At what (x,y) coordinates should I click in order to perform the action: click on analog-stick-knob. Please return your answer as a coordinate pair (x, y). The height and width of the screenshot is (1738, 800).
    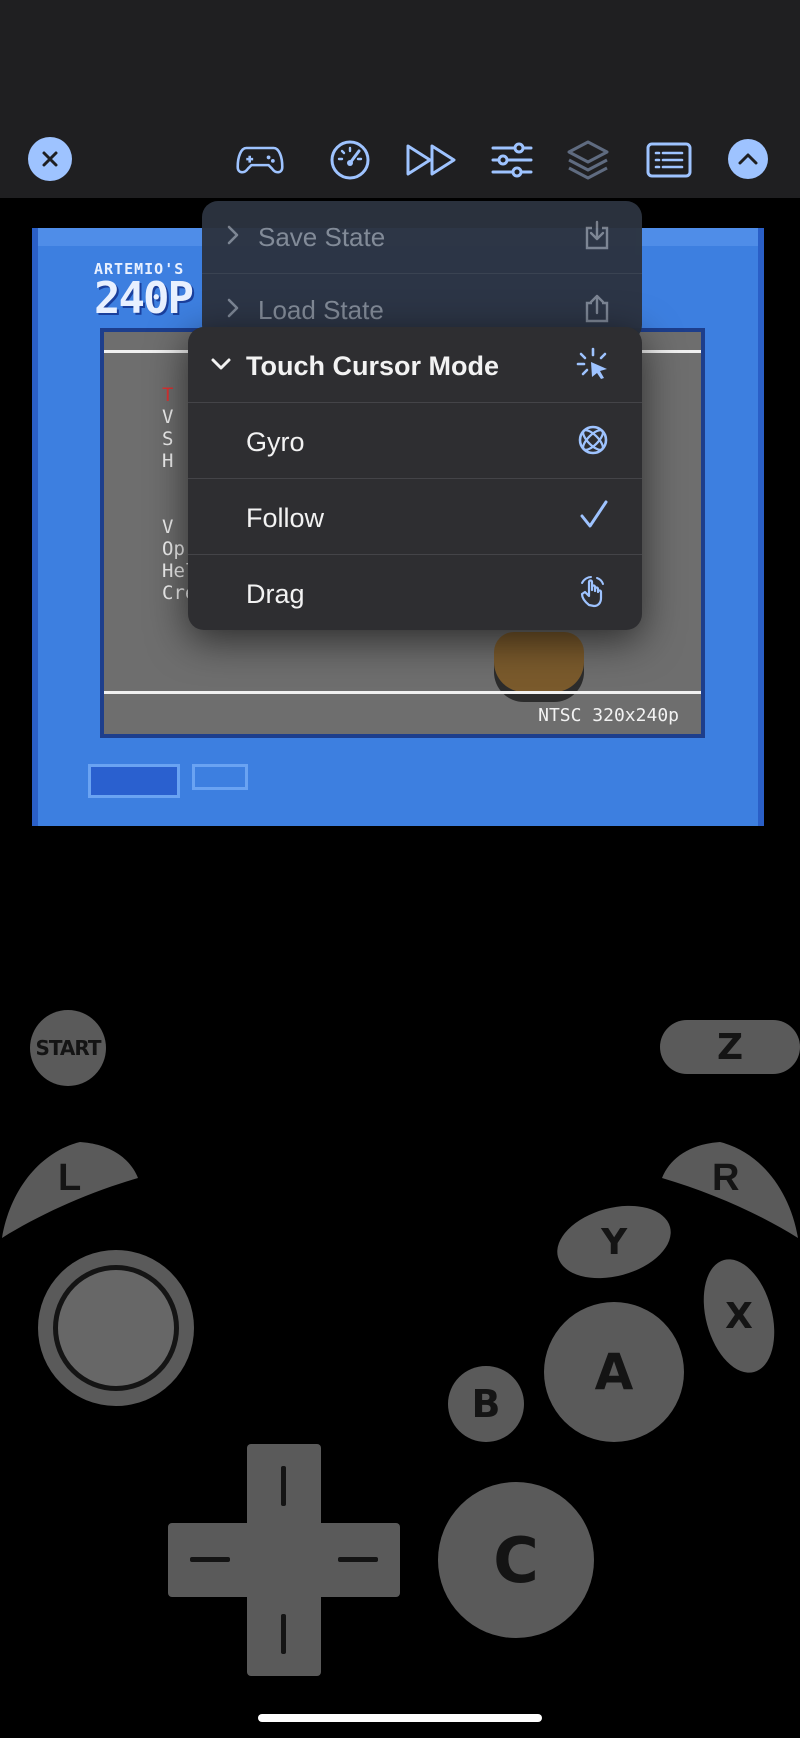
    Looking at the image, I should click on (116, 1328).